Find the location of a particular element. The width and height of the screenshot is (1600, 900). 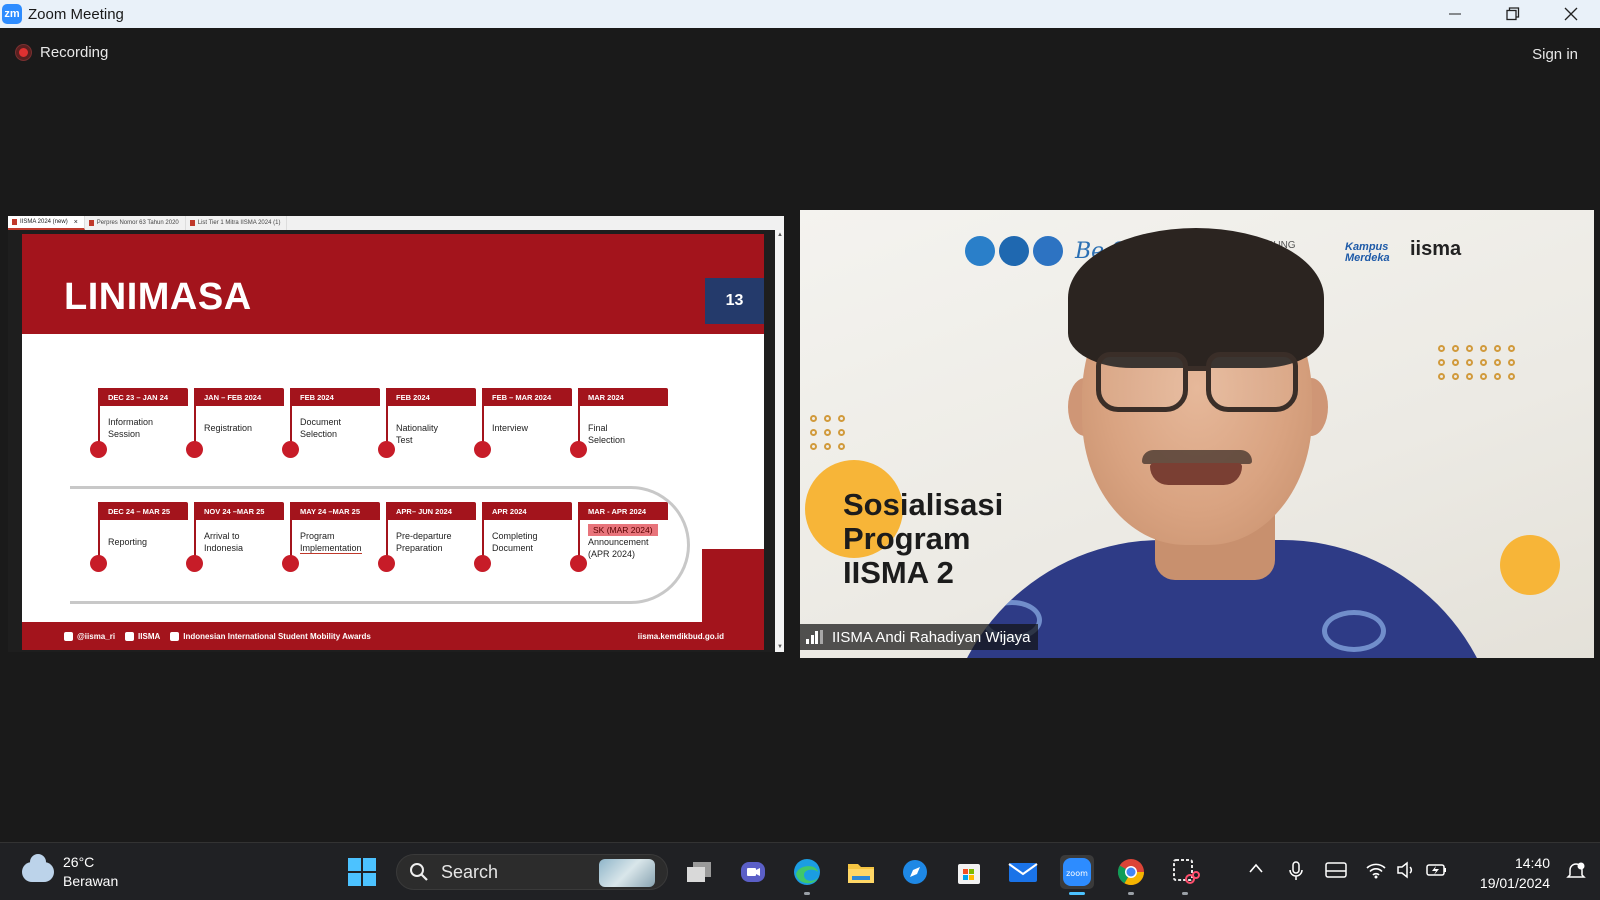

battery-button is located at coordinates (1437, 872).